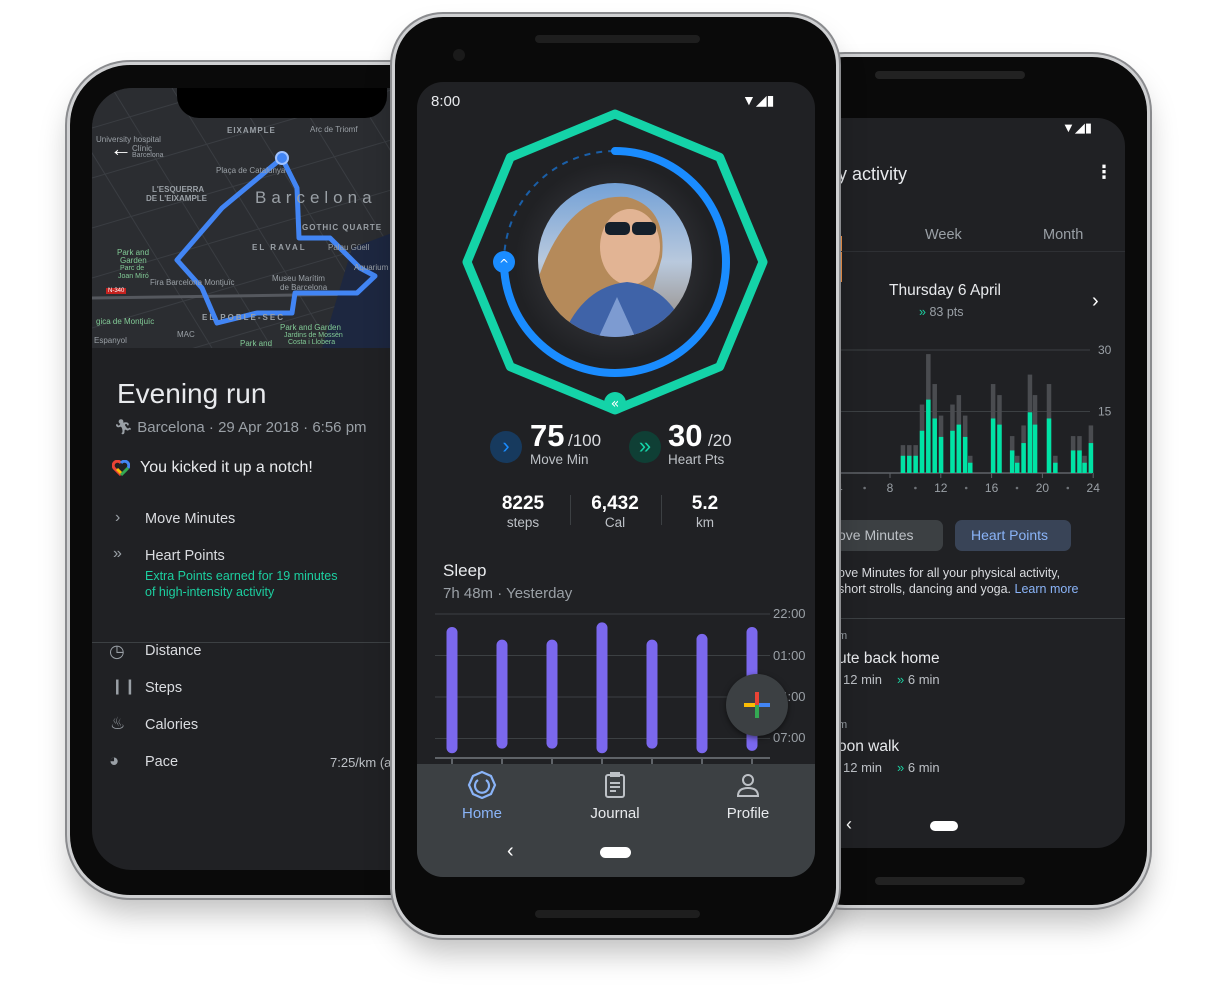  Describe the element at coordinates (241, 576) in the screenshot. I see `heart-note-line1: Extra Points earned for 19 minutes` at that location.